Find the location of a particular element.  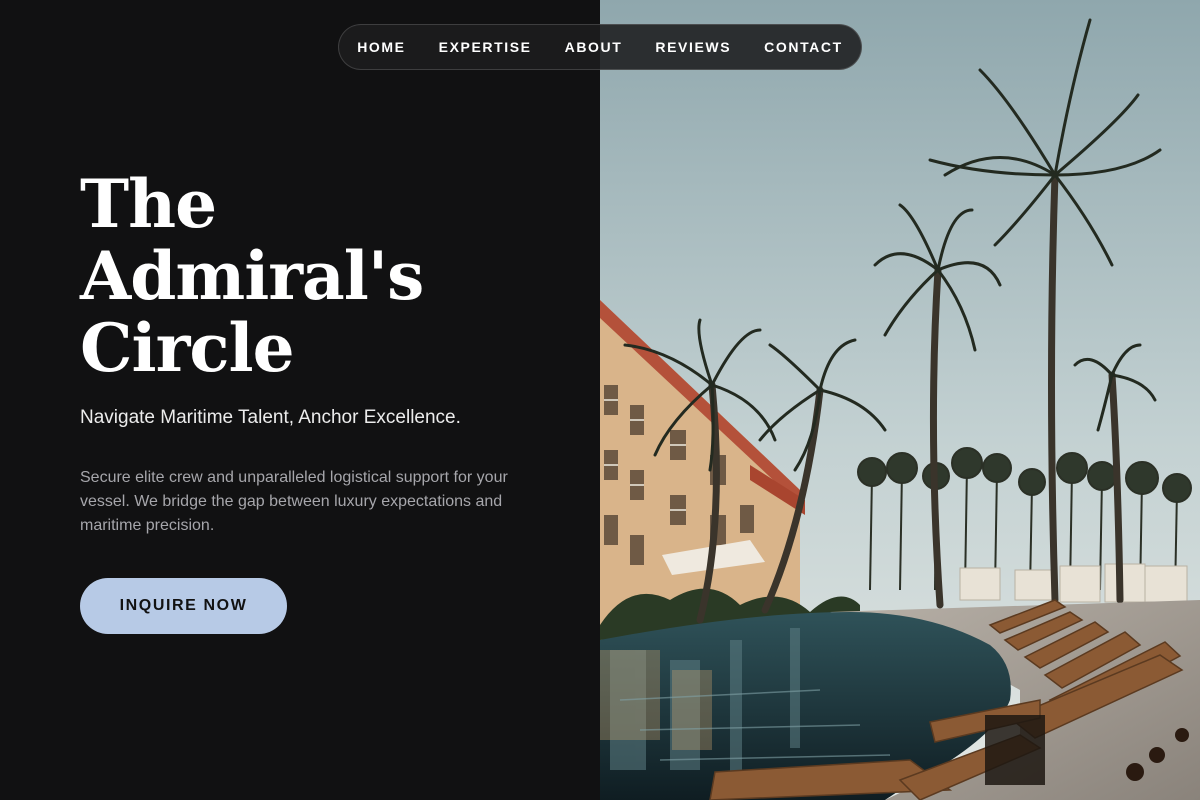

hero-title-line-3: Circle is located at coordinates (187, 348).